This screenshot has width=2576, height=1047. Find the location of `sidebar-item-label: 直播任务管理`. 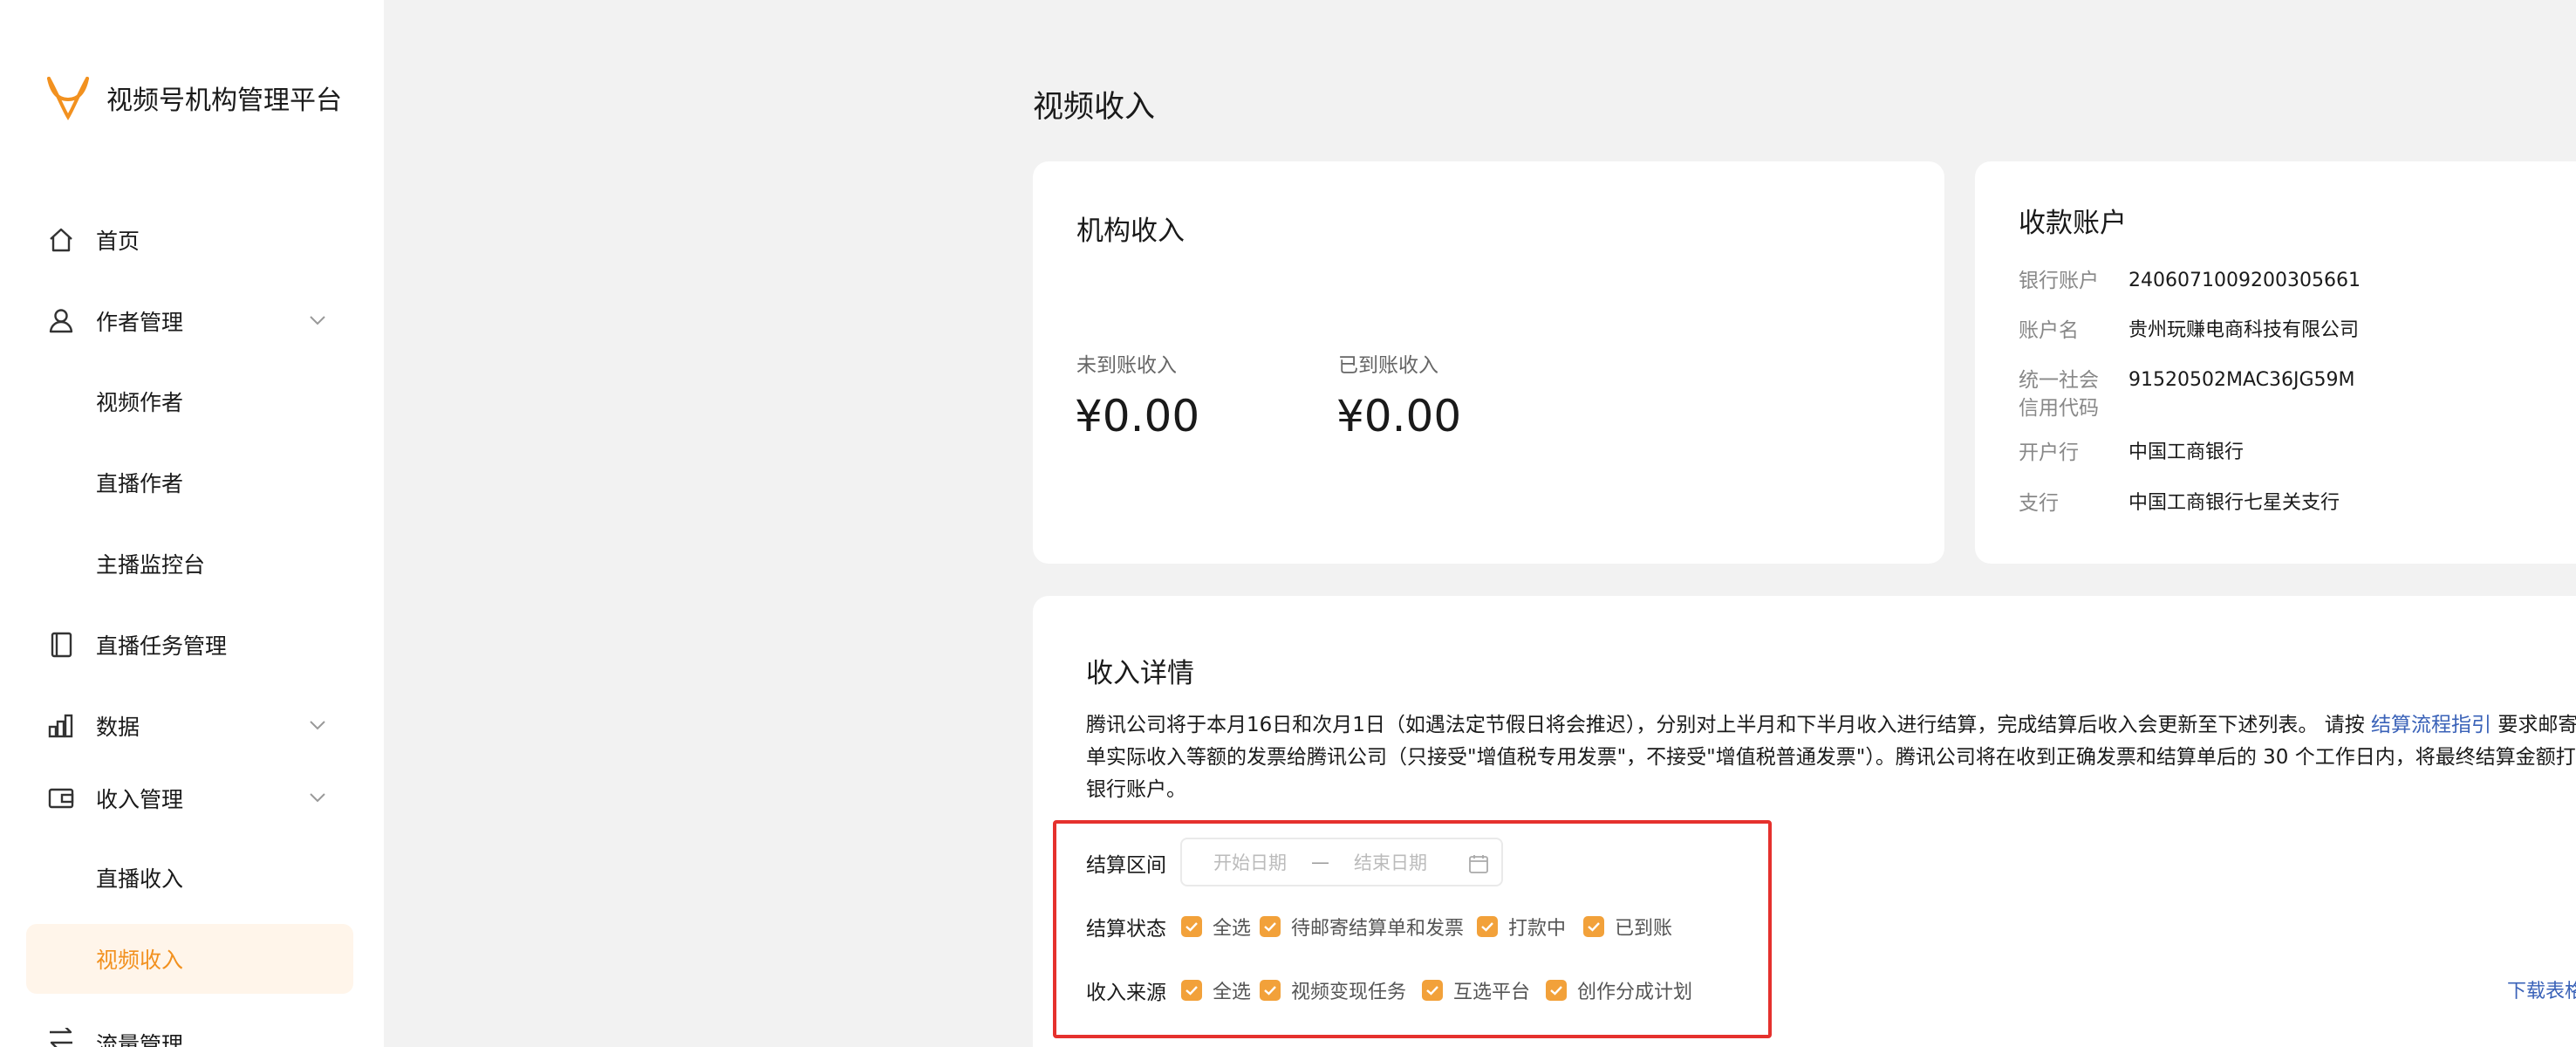

sidebar-item-label: 直播任务管理 is located at coordinates (162, 646).